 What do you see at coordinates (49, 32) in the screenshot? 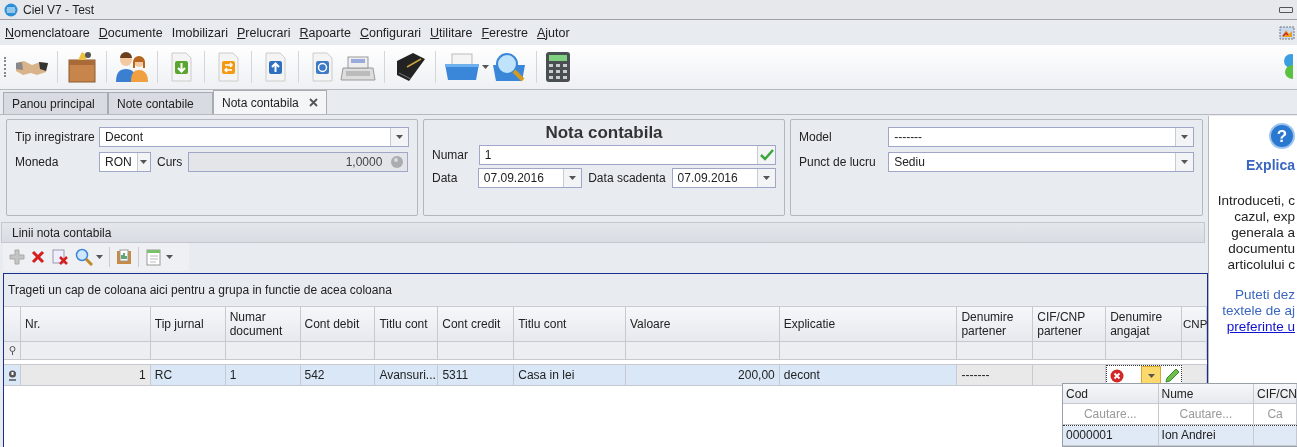
I see `menu-item: Nomenclatoare` at bounding box center [49, 32].